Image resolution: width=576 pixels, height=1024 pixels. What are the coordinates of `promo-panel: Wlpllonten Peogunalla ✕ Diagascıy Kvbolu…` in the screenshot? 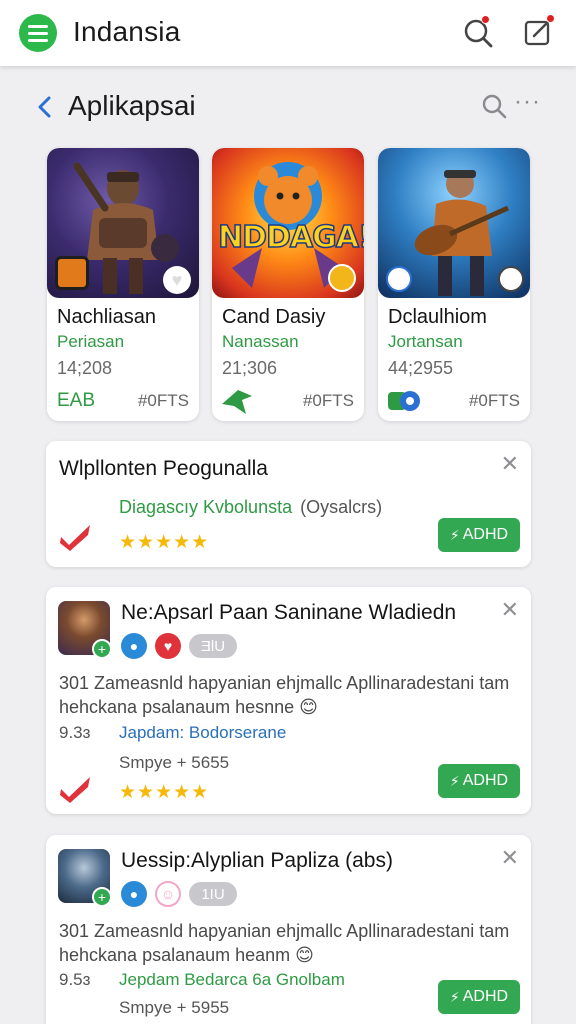 It's located at (288, 504).